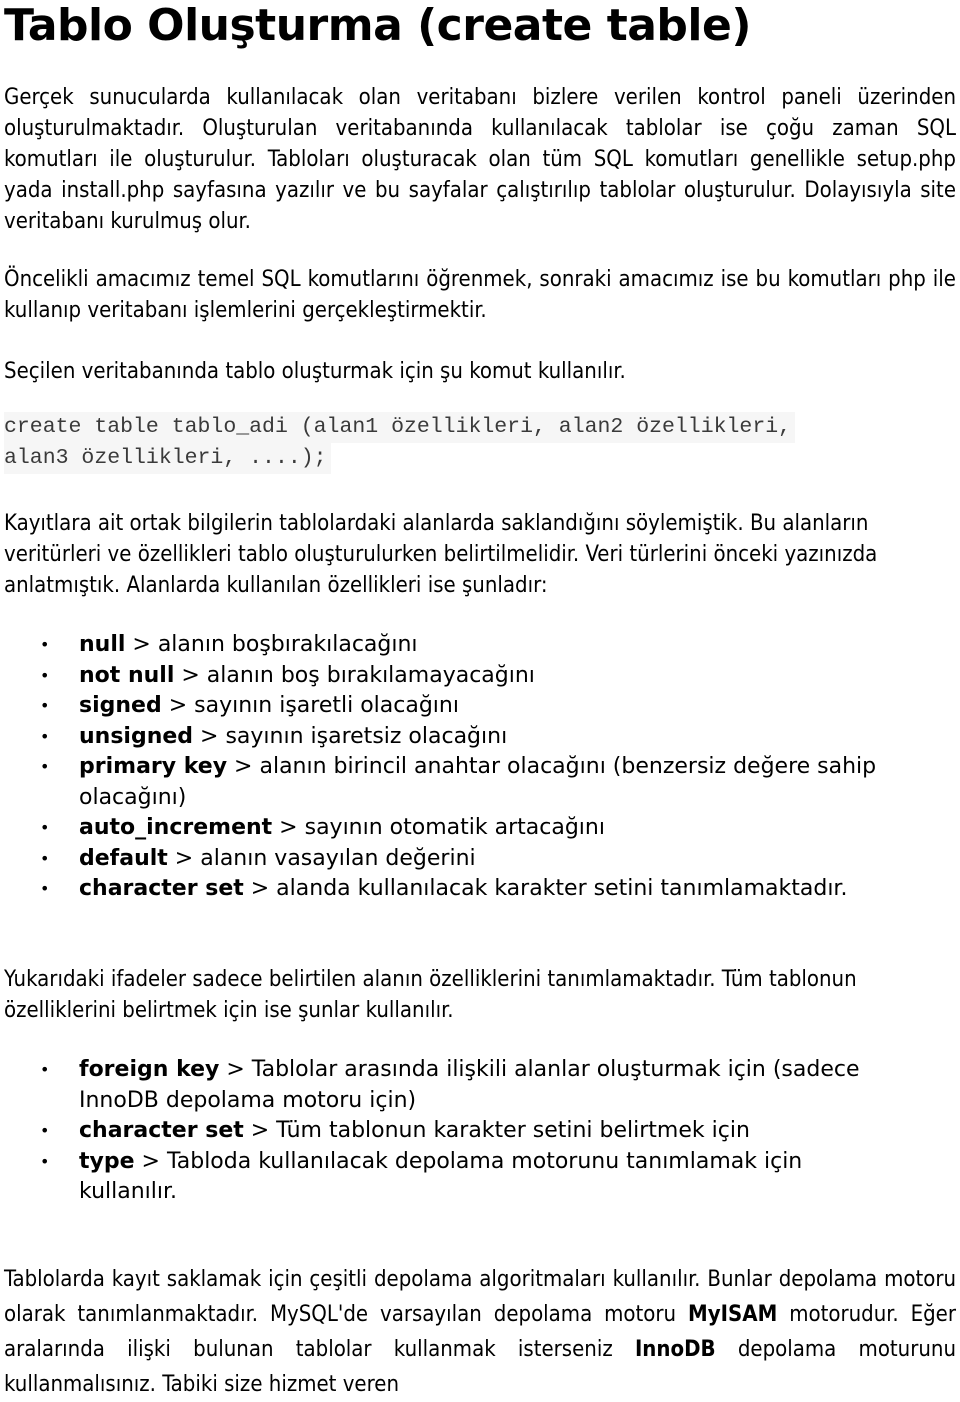 The height and width of the screenshot is (1402, 960). What do you see at coordinates (354, 675) in the screenshot?
I see `property-description: > alanın boş bırakılamayacağını` at bounding box center [354, 675].